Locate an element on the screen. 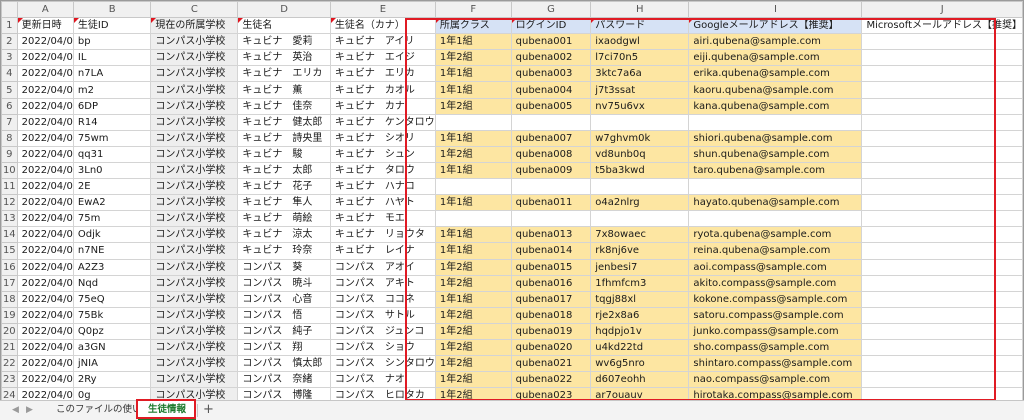  cell: reina.qubena@sample.com is located at coordinates (775, 251).